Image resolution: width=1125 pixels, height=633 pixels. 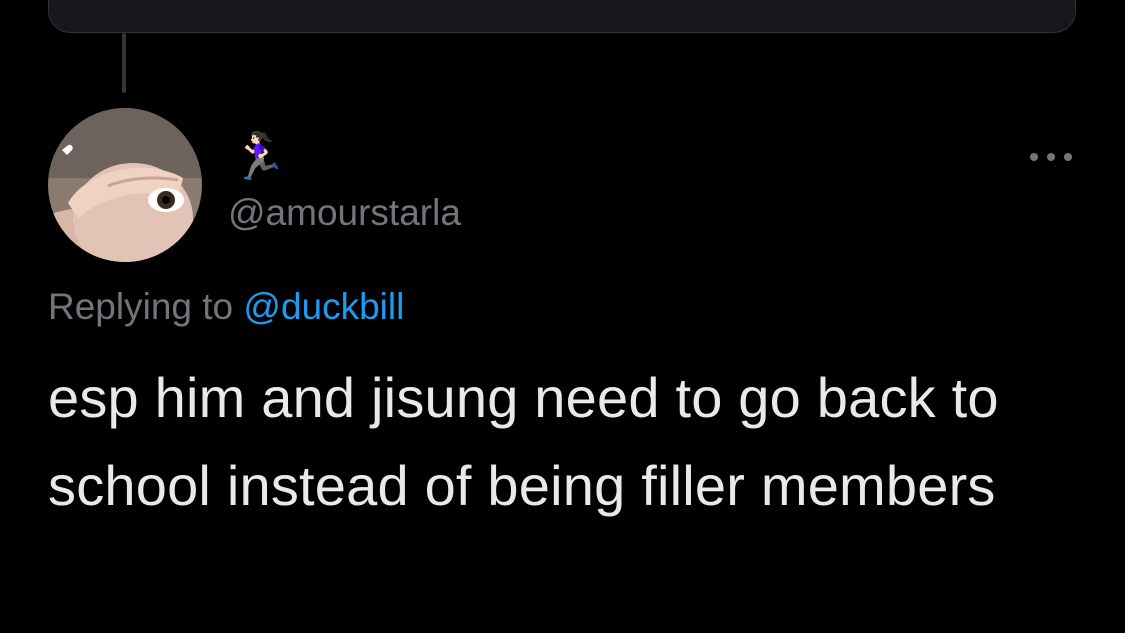 What do you see at coordinates (323, 306) in the screenshot?
I see `replying-to-mention-link: @duckbill` at bounding box center [323, 306].